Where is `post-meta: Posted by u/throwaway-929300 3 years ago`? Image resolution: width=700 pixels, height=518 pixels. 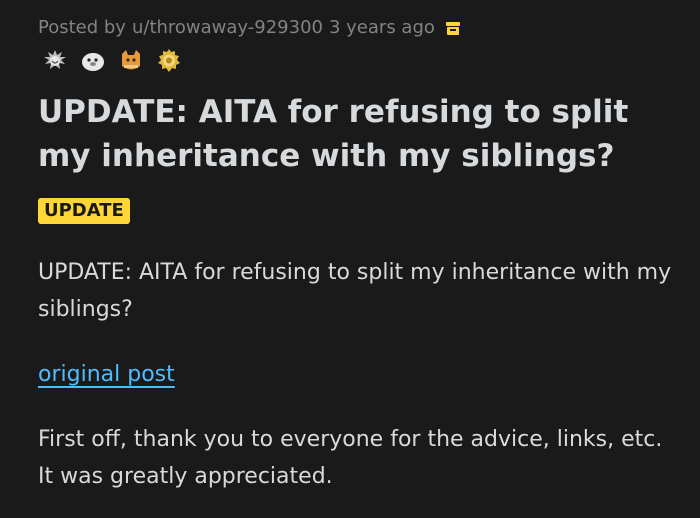 post-meta: Posted by u/throwaway-929300 3 years ago is located at coordinates (249, 27).